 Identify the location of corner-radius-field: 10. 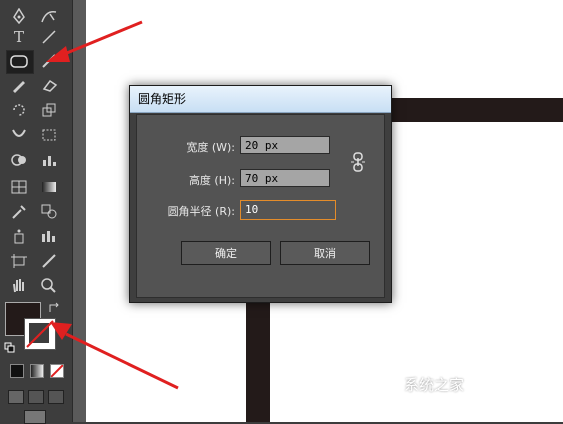
(288, 210).